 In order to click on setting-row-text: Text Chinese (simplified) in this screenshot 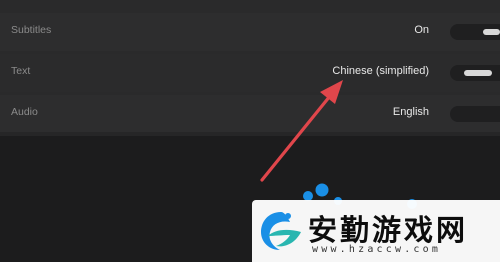, I will do `click(250, 73)`.